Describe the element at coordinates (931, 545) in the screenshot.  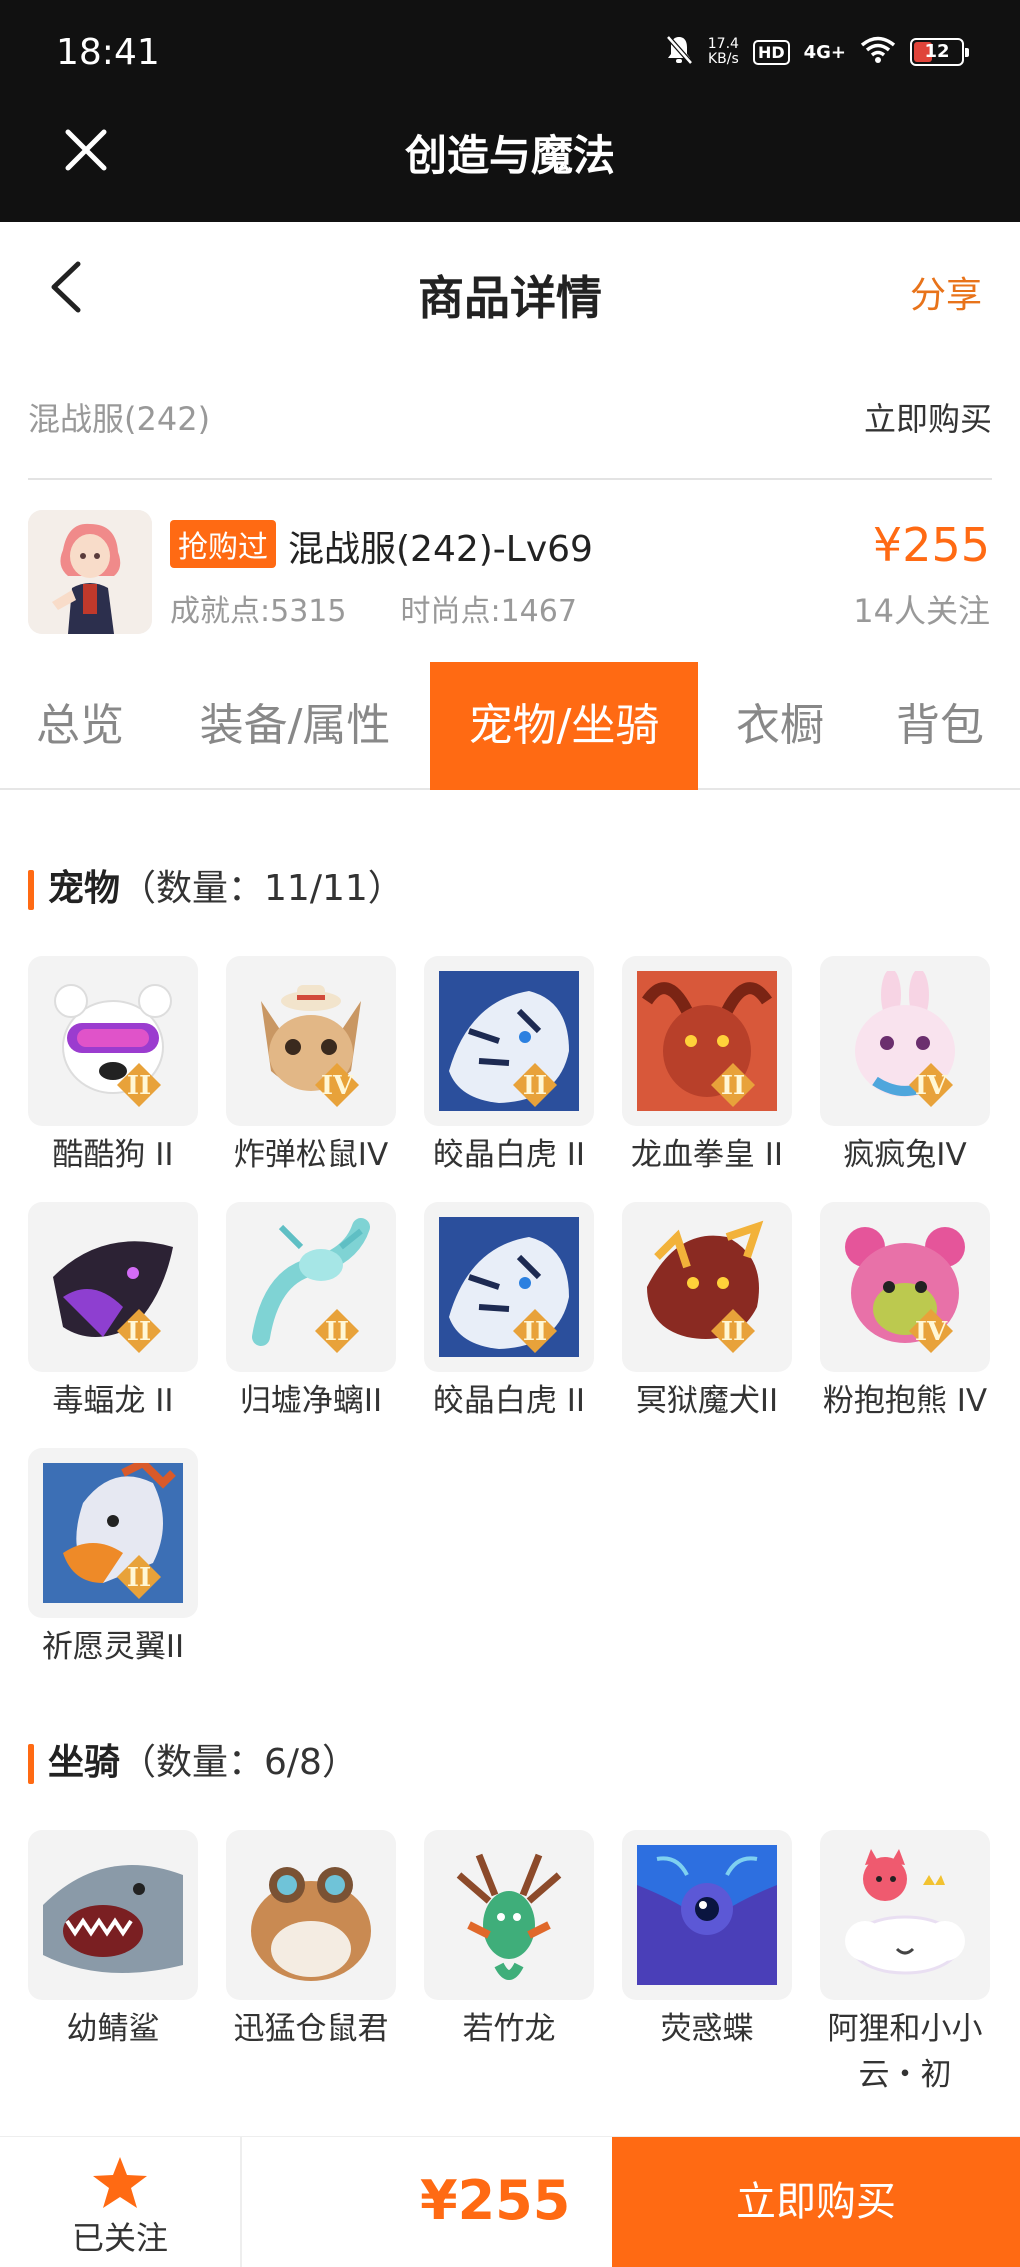
I see `product-price: ¥255` at that location.